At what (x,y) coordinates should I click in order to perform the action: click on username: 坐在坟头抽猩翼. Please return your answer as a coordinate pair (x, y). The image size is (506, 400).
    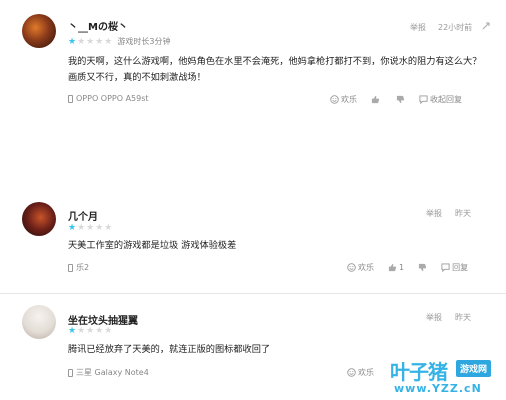
    Looking at the image, I should click on (103, 319).